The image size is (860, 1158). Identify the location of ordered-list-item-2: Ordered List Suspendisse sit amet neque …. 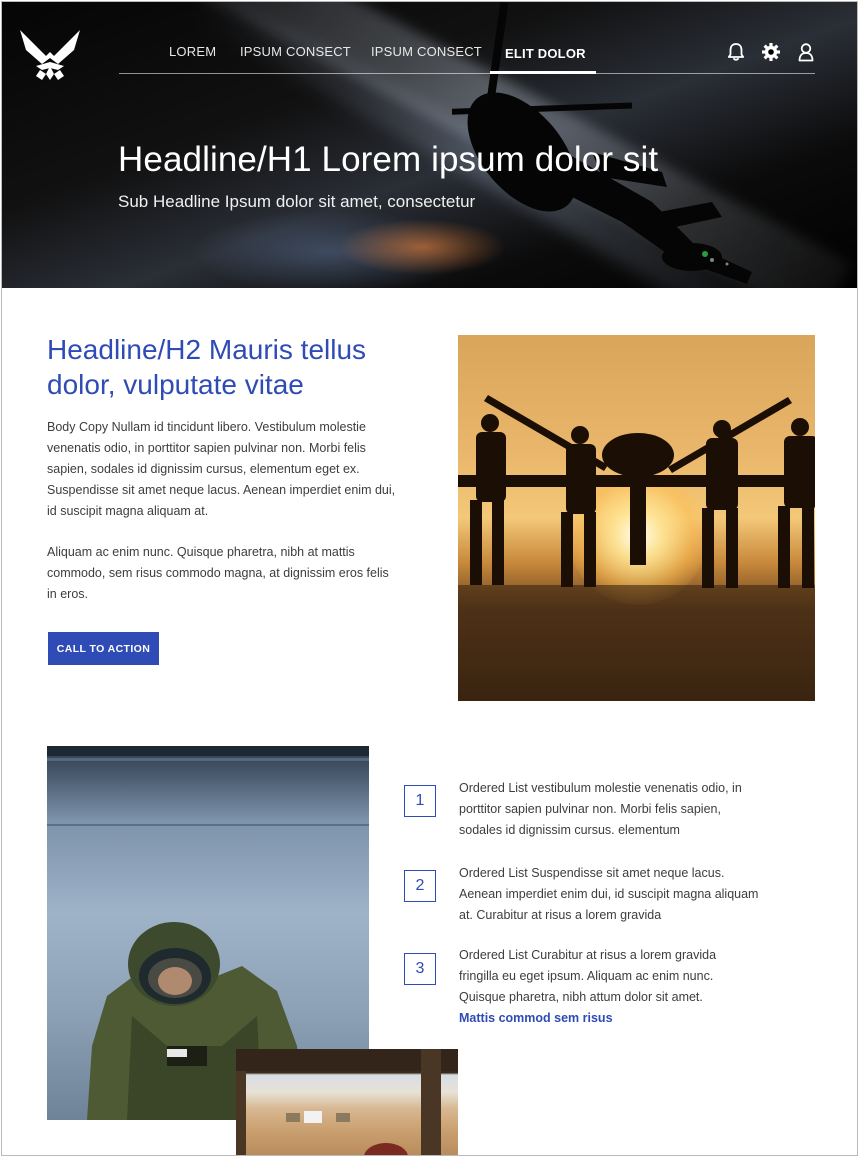
(609, 894).